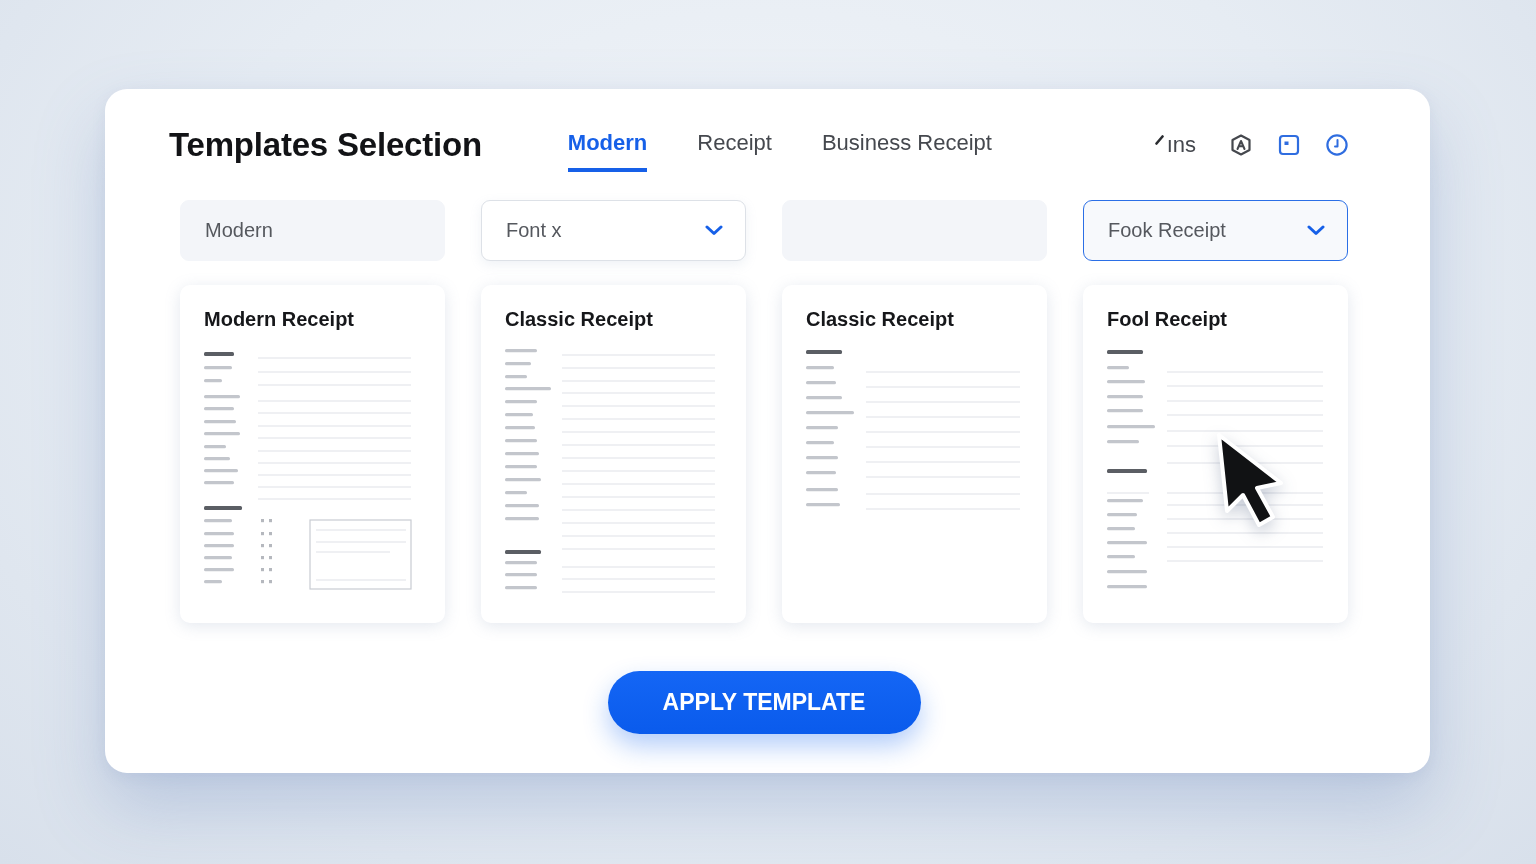 Image resolution: width=1536 pixels, height=864 pixels. I want to click on slash-icon, so click(1159, 139).